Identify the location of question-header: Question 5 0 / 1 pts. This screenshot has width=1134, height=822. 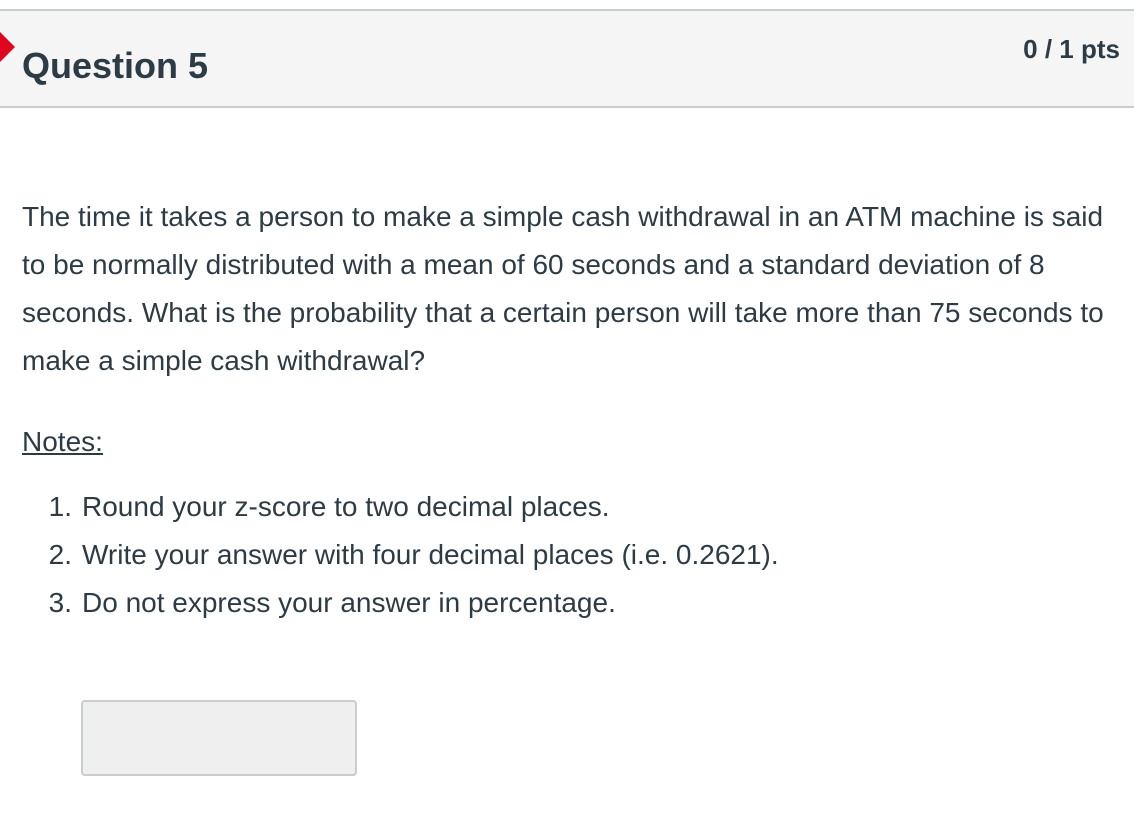
(567, 58).